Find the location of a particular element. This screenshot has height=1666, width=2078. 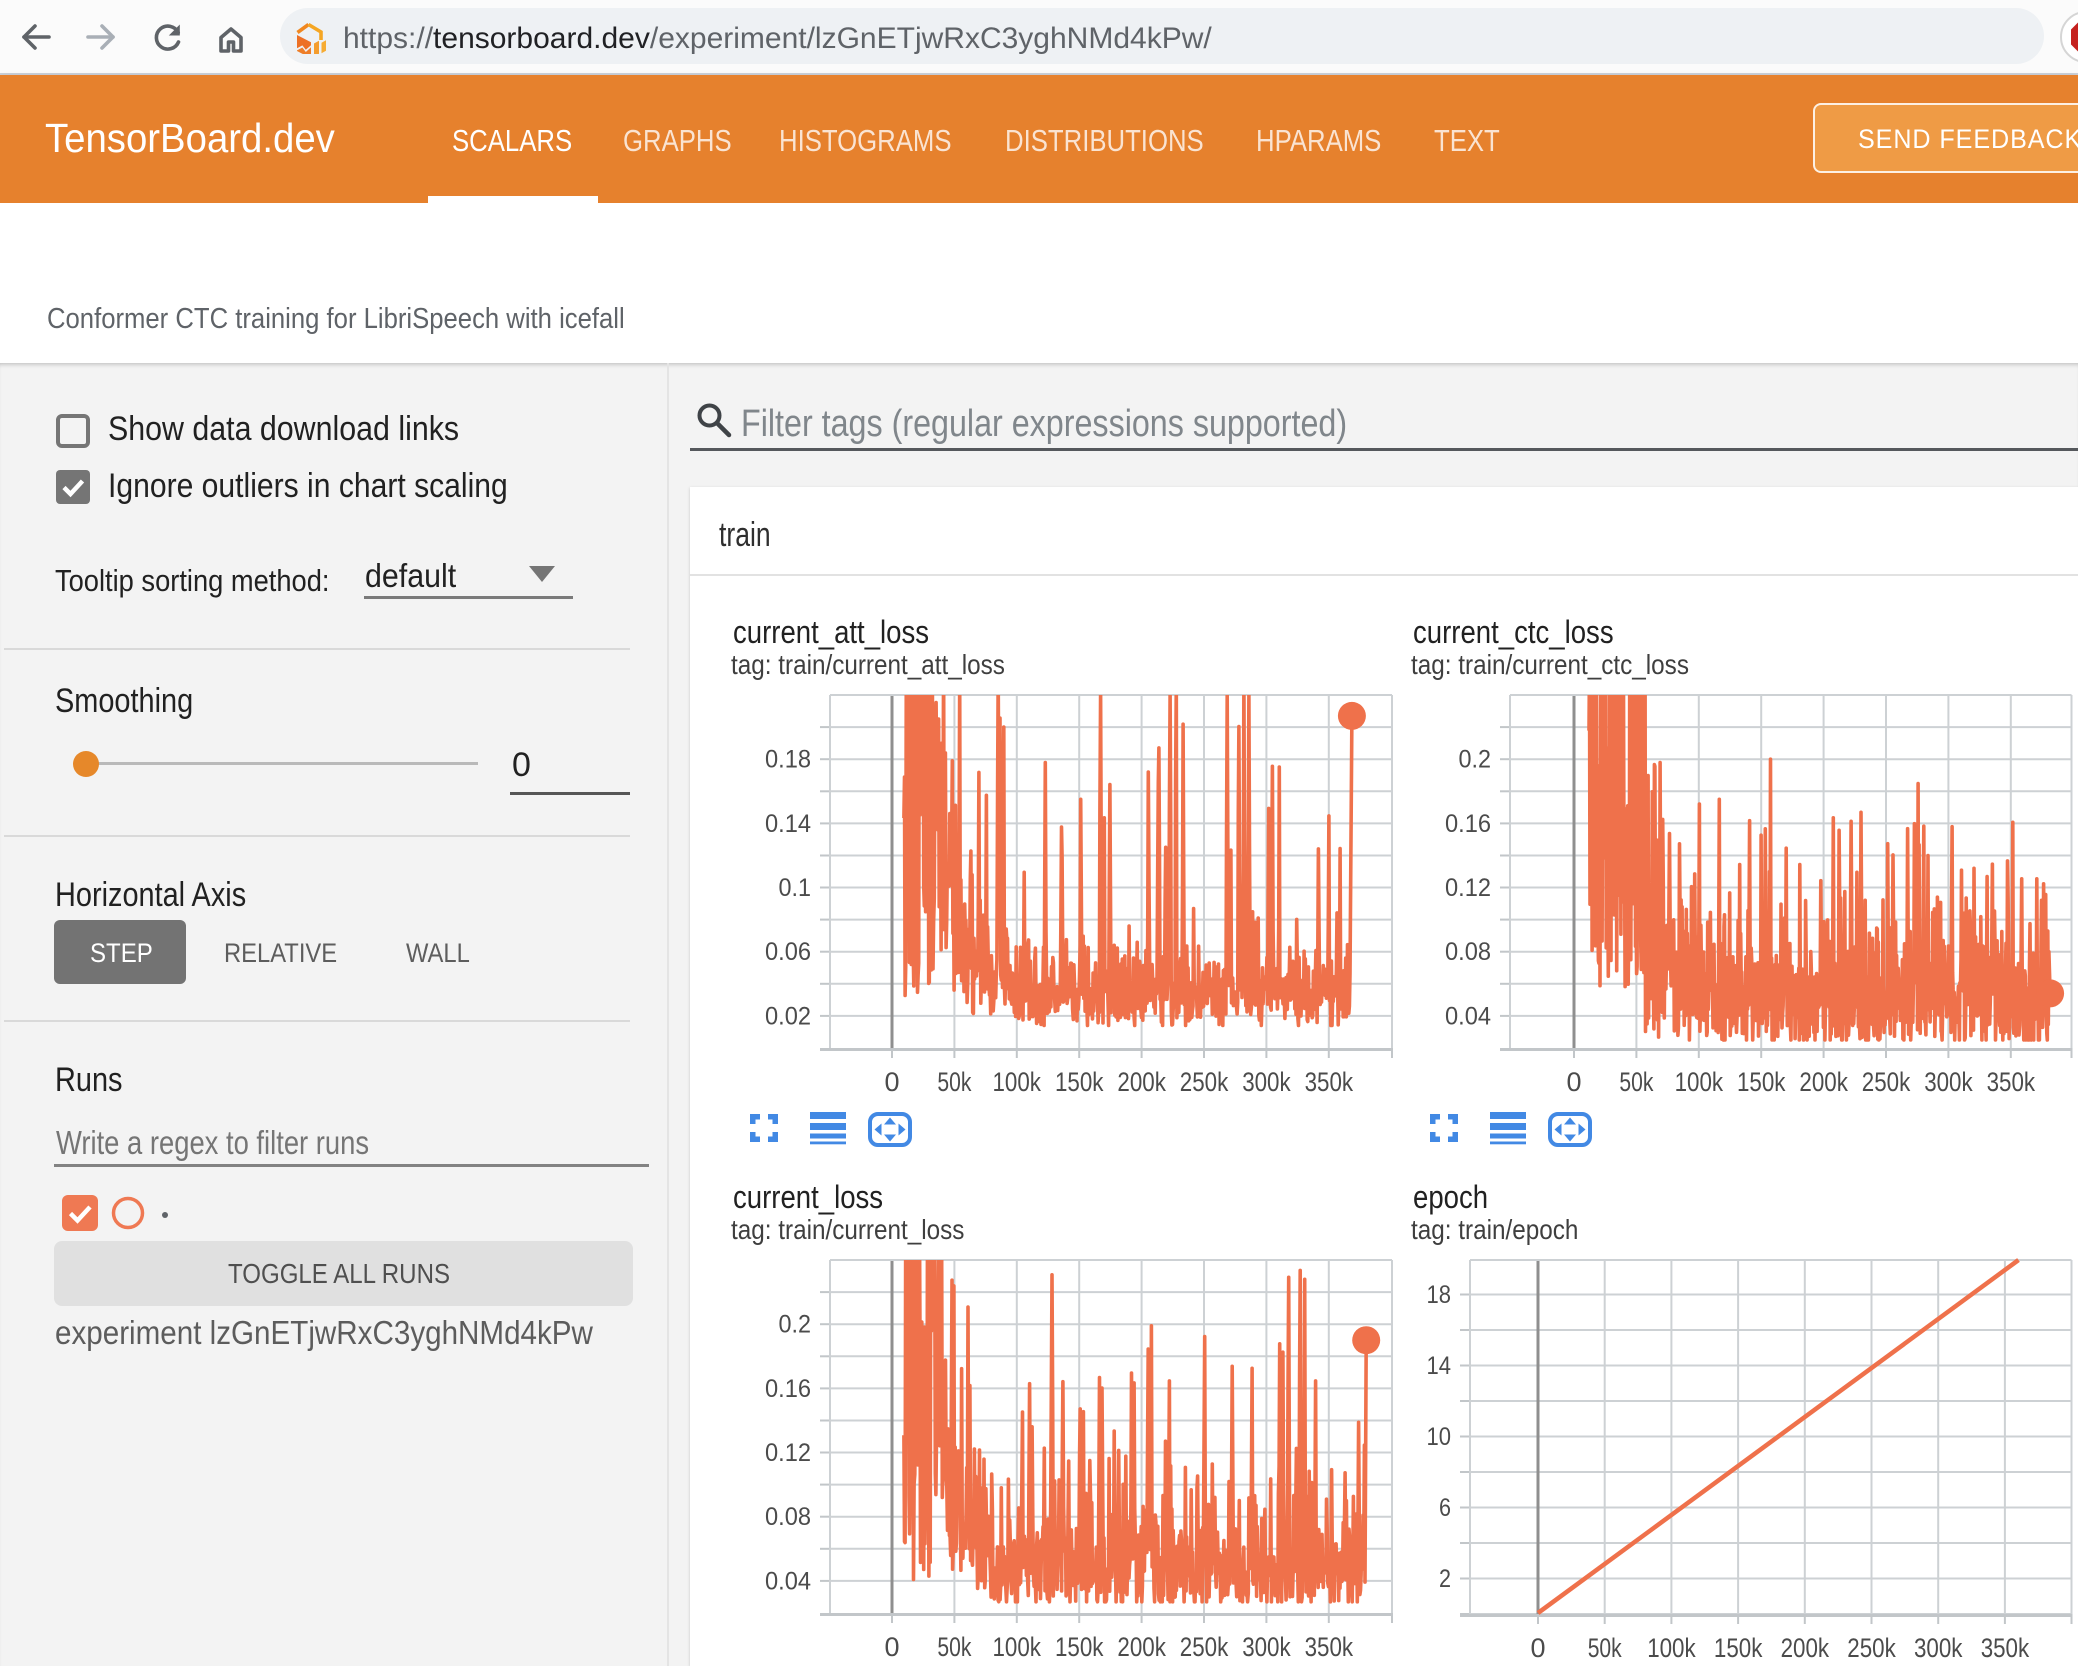

svg-text: 10 is located at coordinates (1438, 1437).